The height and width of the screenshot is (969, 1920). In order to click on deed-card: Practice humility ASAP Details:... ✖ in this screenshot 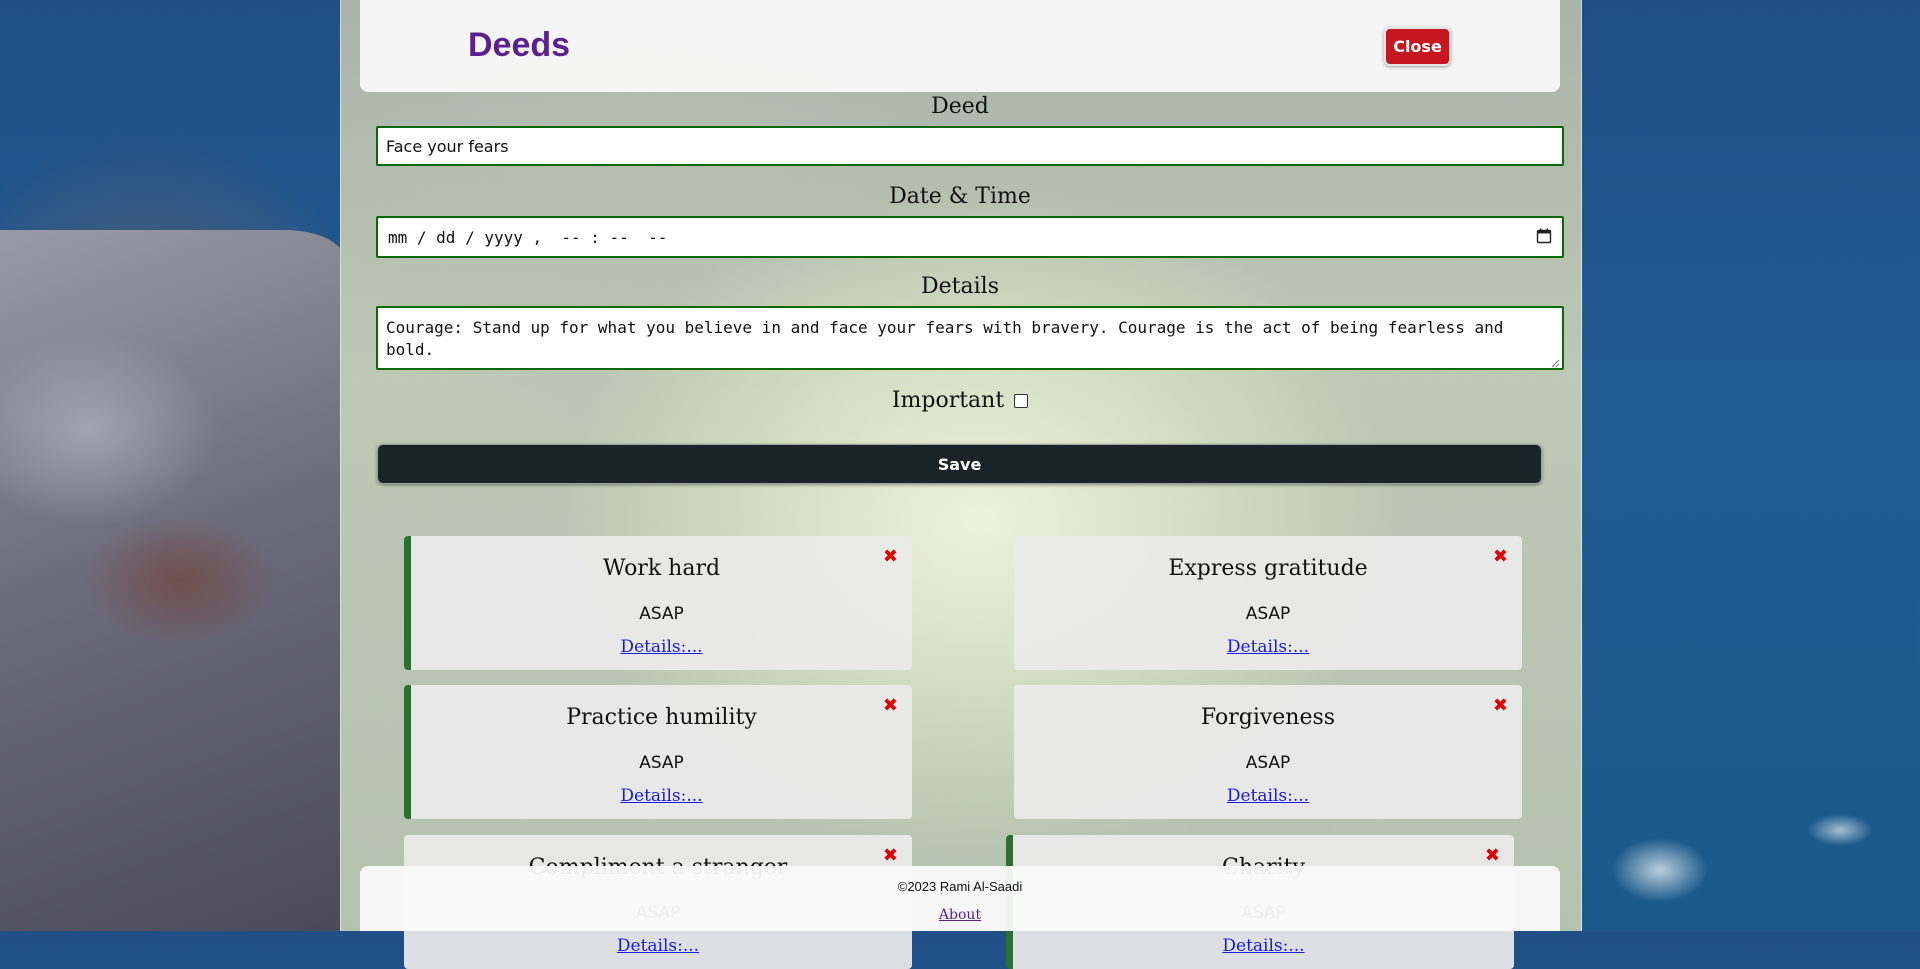, I will do `click(658, 752)`.